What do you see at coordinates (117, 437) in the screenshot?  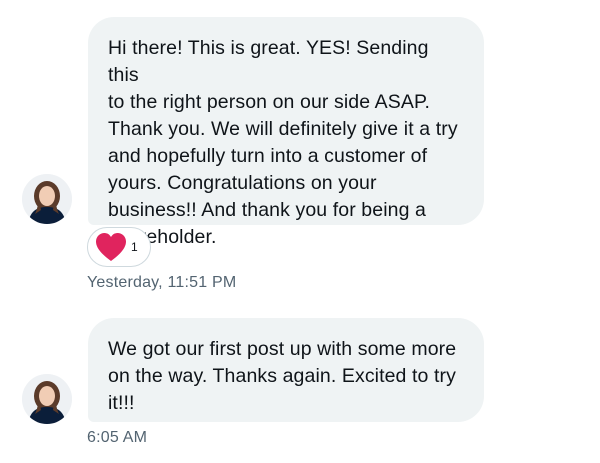 I see `message-timestamp: 6:05 AM` at bounding box center [117, 437].